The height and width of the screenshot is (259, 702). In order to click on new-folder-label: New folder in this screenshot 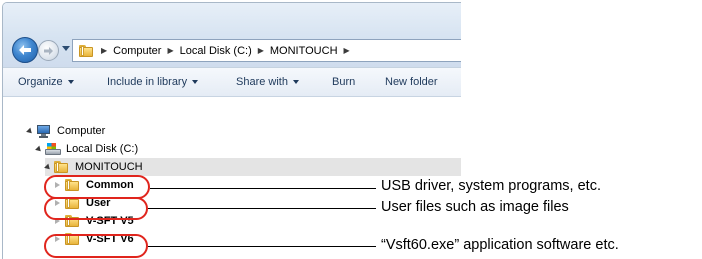, I will do `click(411, 82)`.